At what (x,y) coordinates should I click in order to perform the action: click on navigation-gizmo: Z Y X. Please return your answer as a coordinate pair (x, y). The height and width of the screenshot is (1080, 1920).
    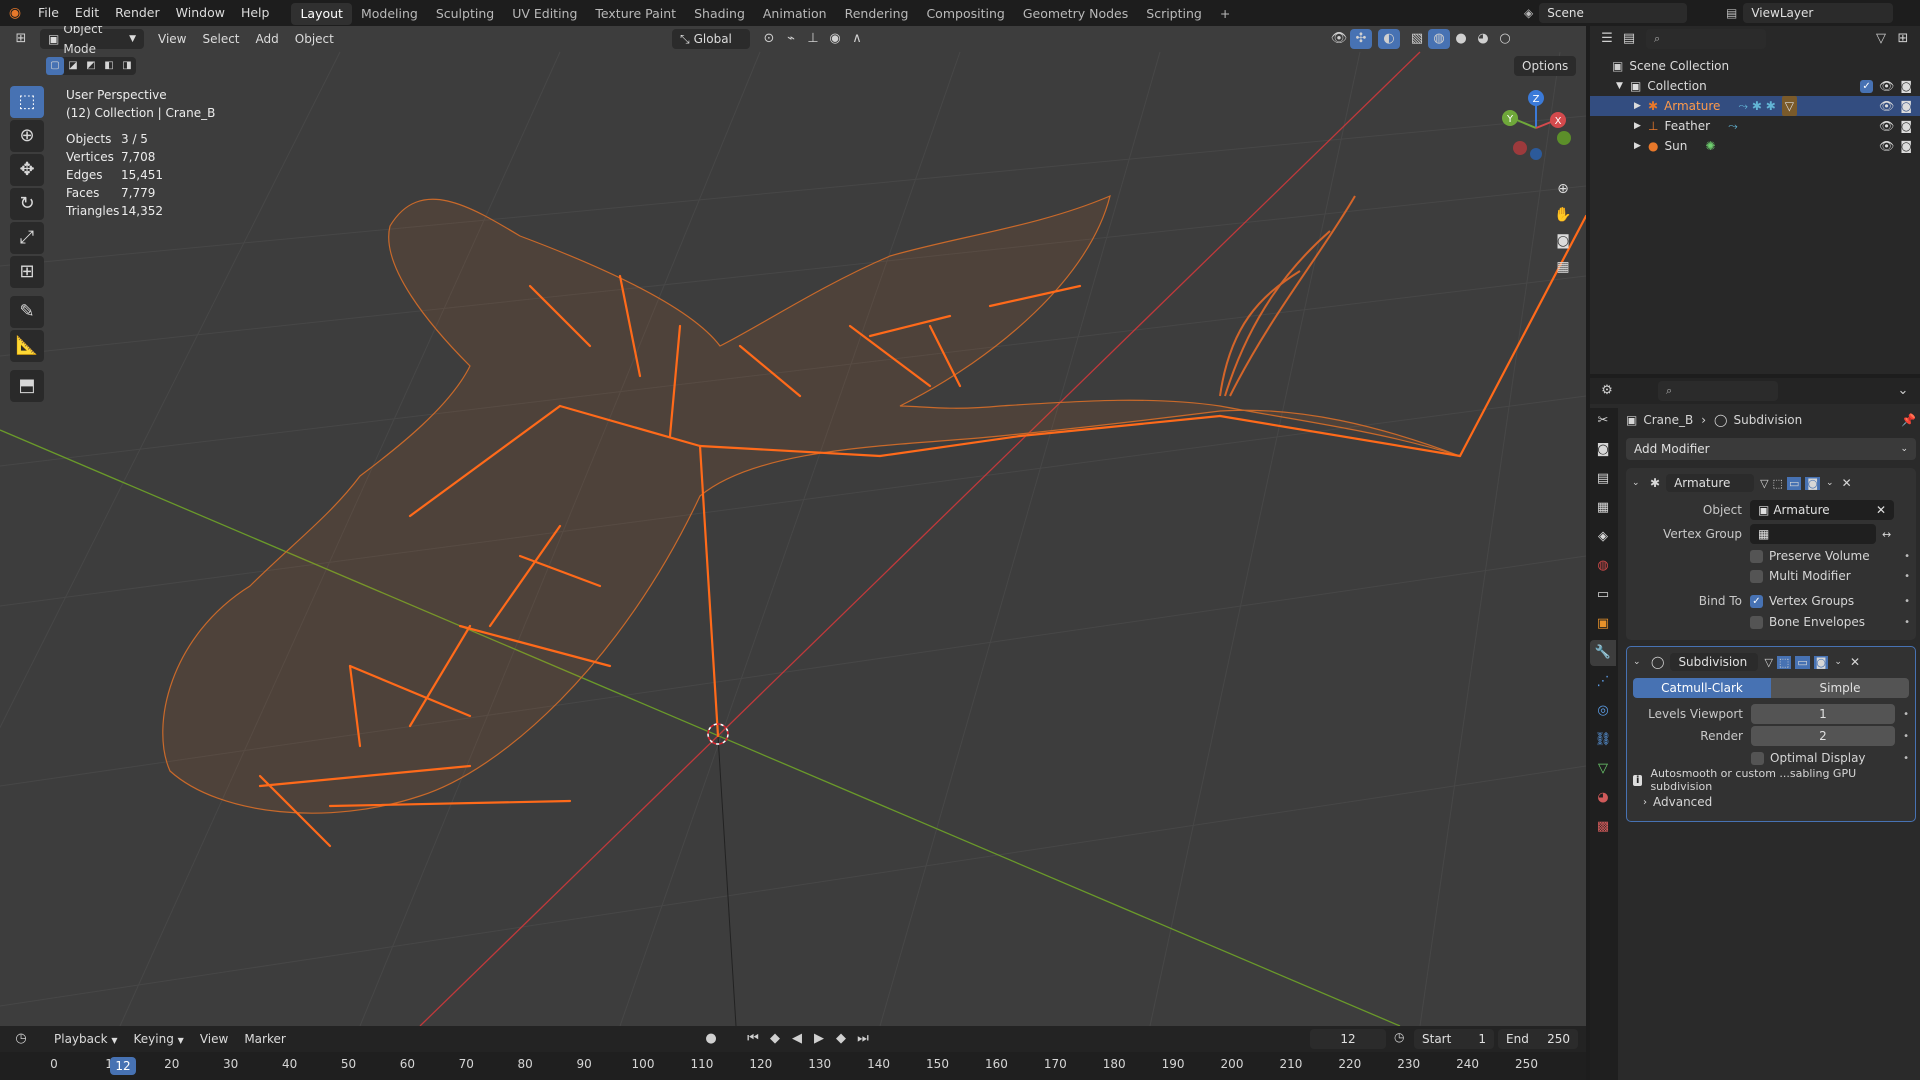
    Looking at the image, I should click on (1536, 128).